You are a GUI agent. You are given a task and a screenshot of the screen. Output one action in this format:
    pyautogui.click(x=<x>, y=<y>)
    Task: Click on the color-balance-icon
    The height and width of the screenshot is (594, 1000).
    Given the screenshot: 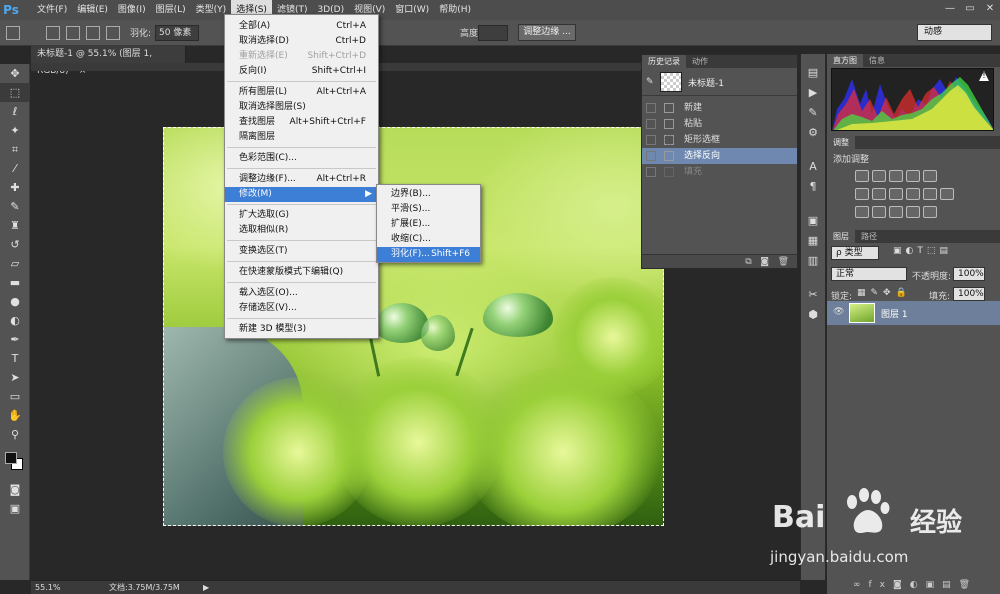 What is the action you would take?
    pyautogui.click(x=879, y=194)
    